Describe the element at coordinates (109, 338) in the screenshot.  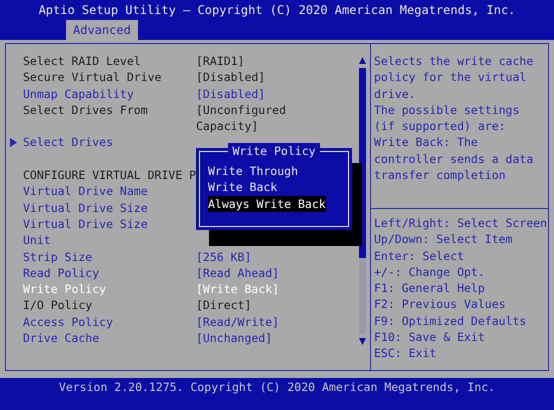
I see `setting-label: Drive Cache` at that location.